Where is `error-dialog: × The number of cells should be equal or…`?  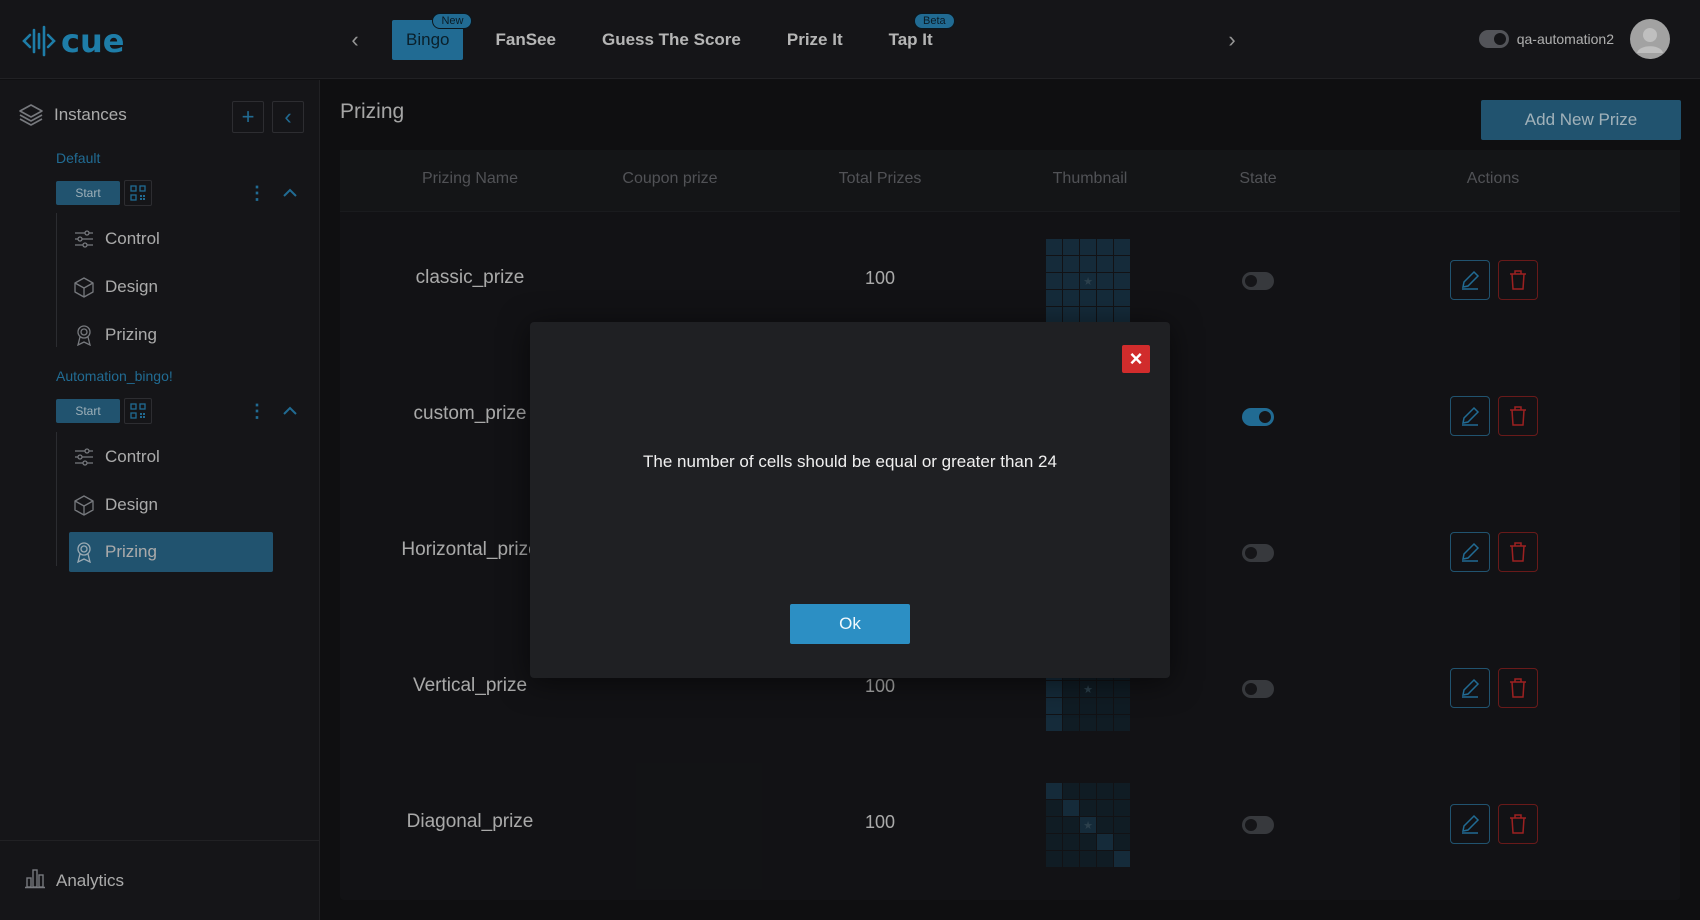
error-dialog: × The number of cells should be equal or… is located at coordinates (850, 500).